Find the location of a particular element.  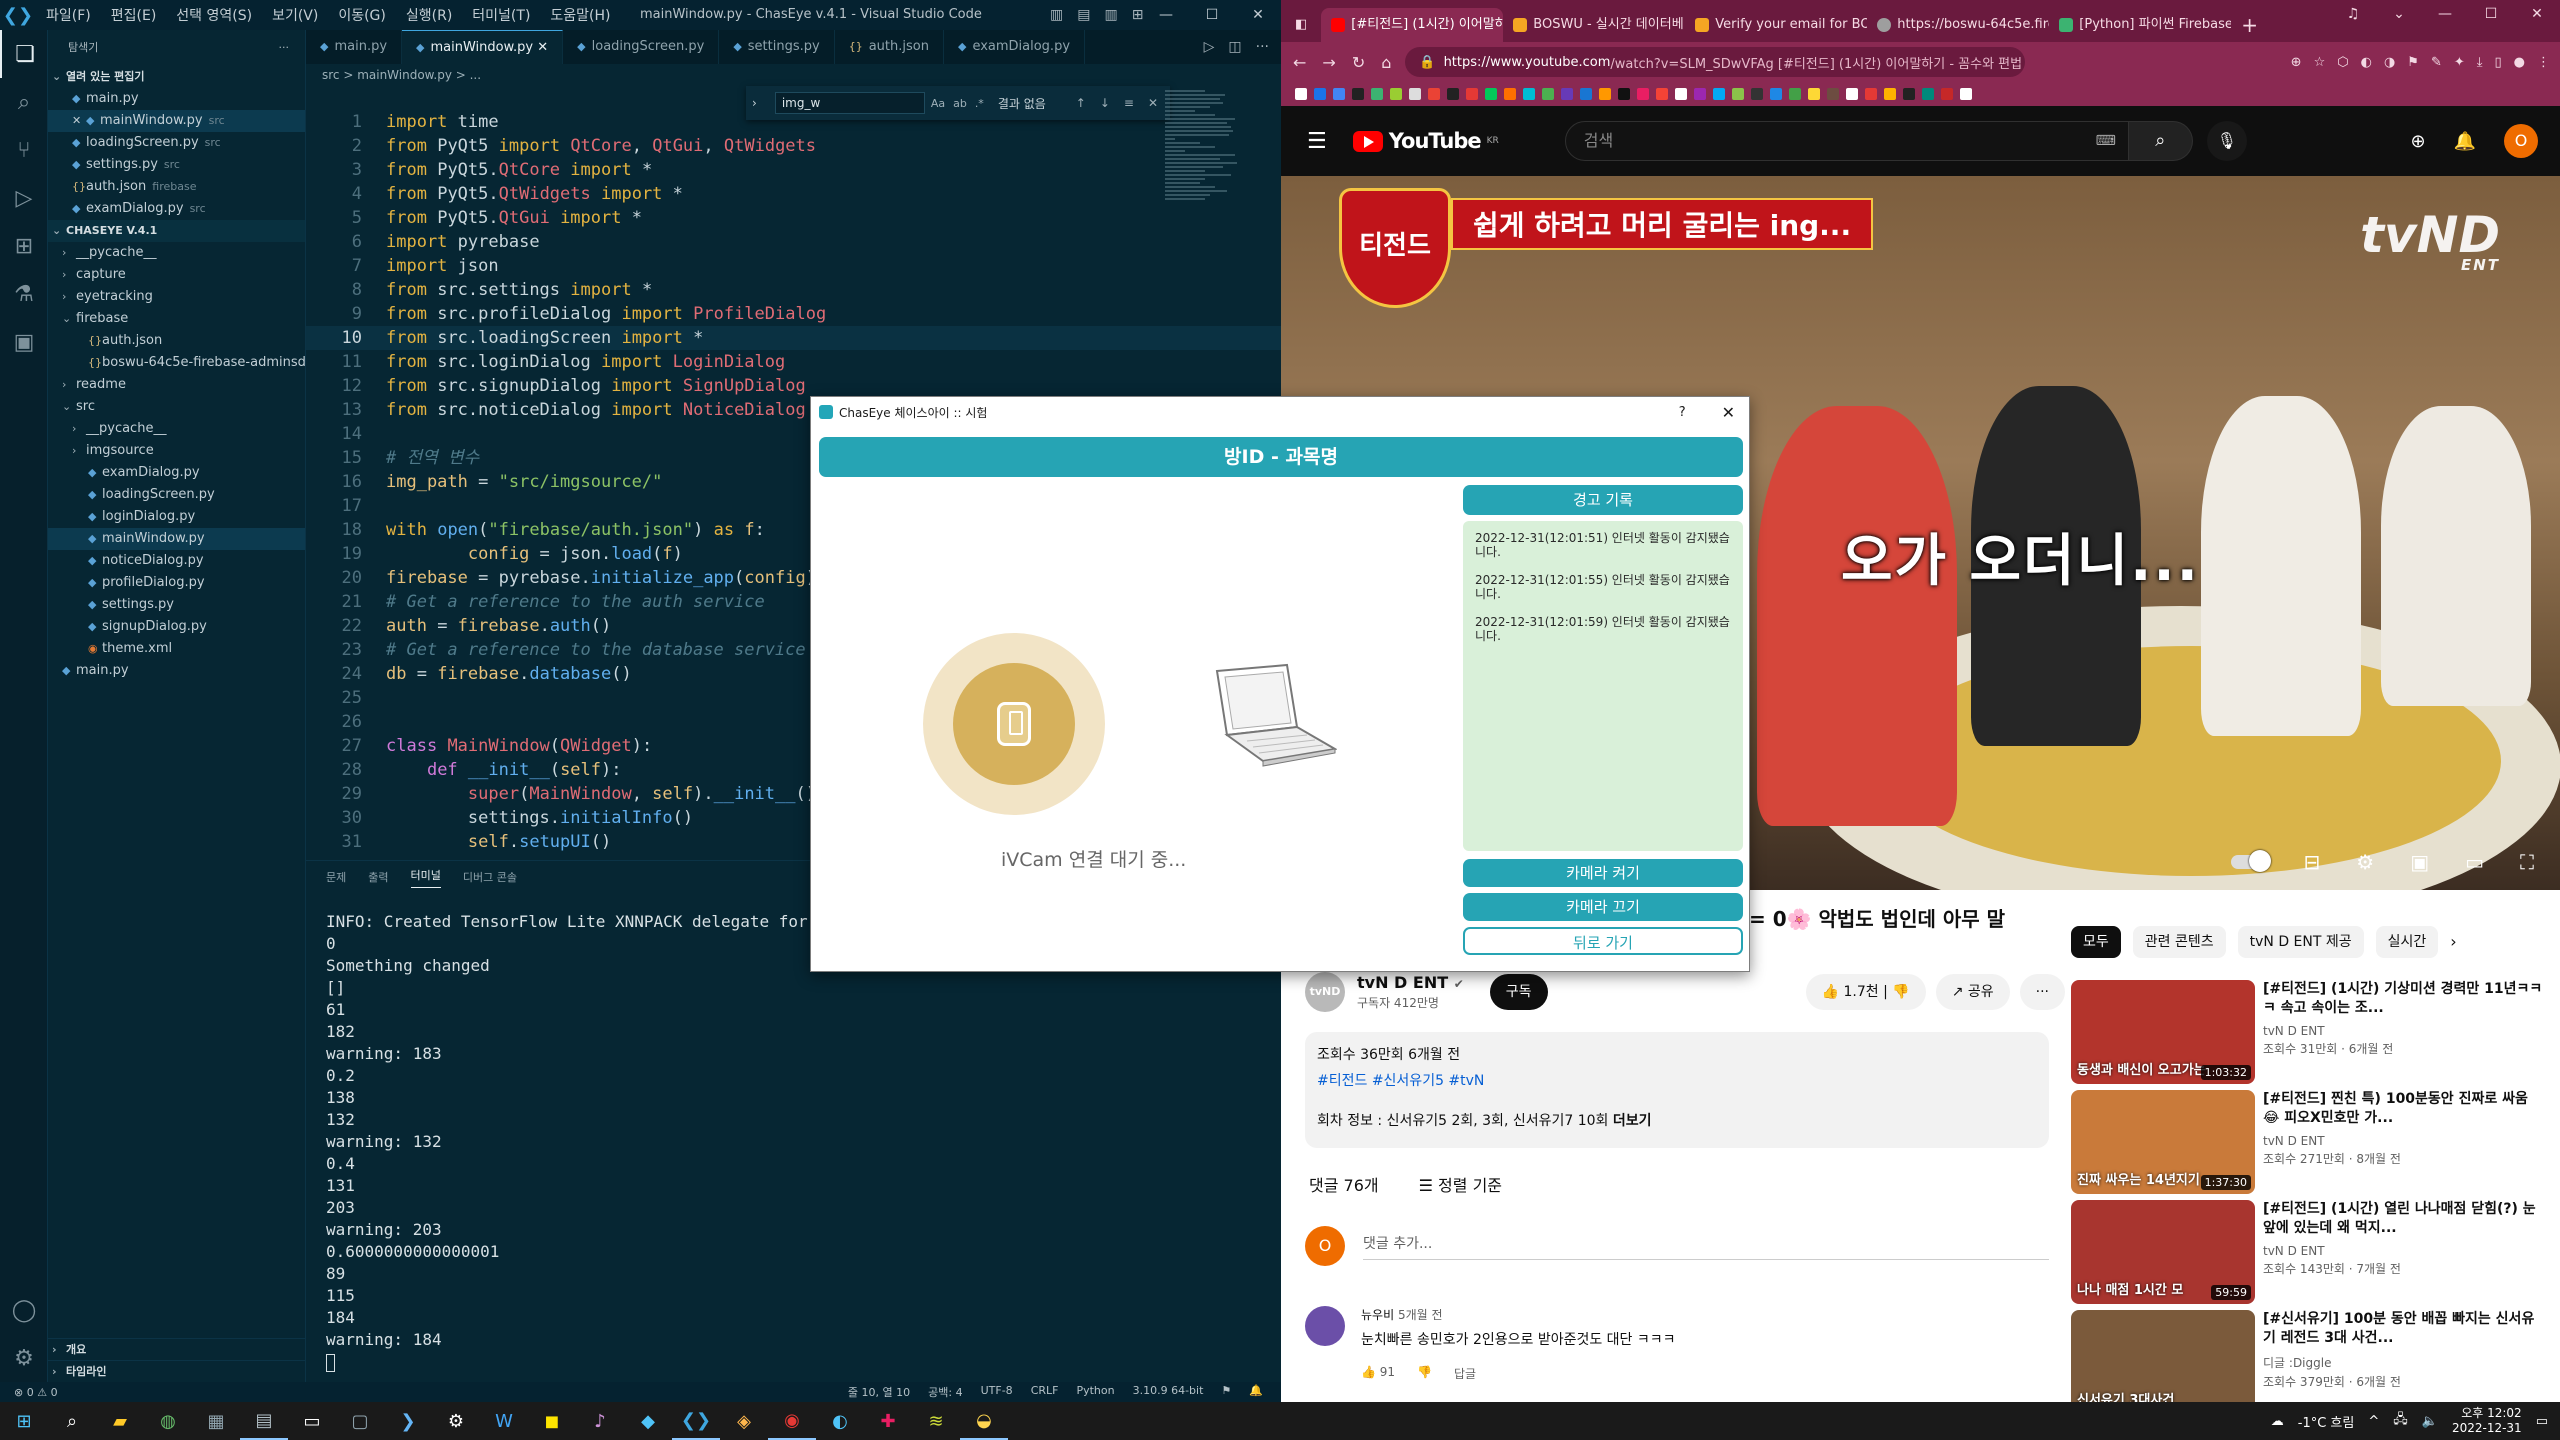

toggle-replace-icon: › is located at coordinates (754, 103).